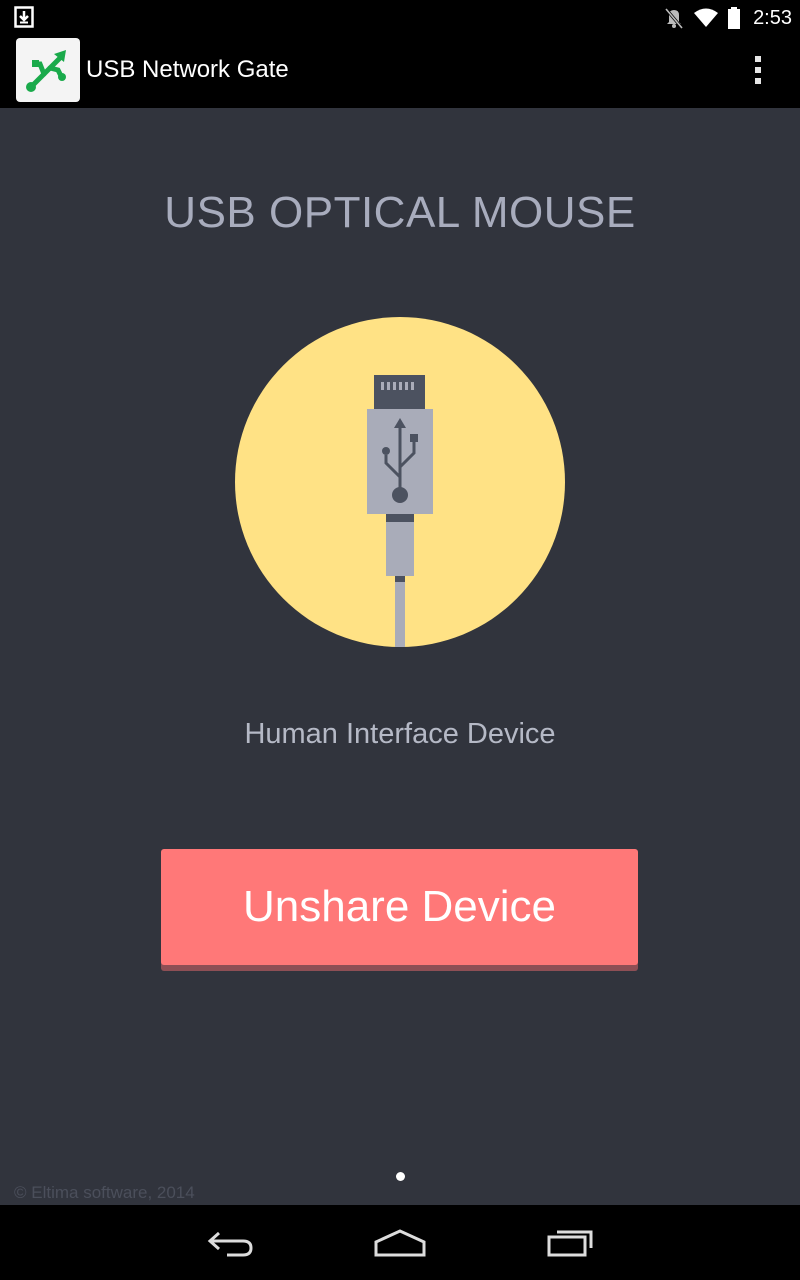  Describe the element at coordinates (758, 72) in the screenshot. I see `overflow-menu-icon` at that location.